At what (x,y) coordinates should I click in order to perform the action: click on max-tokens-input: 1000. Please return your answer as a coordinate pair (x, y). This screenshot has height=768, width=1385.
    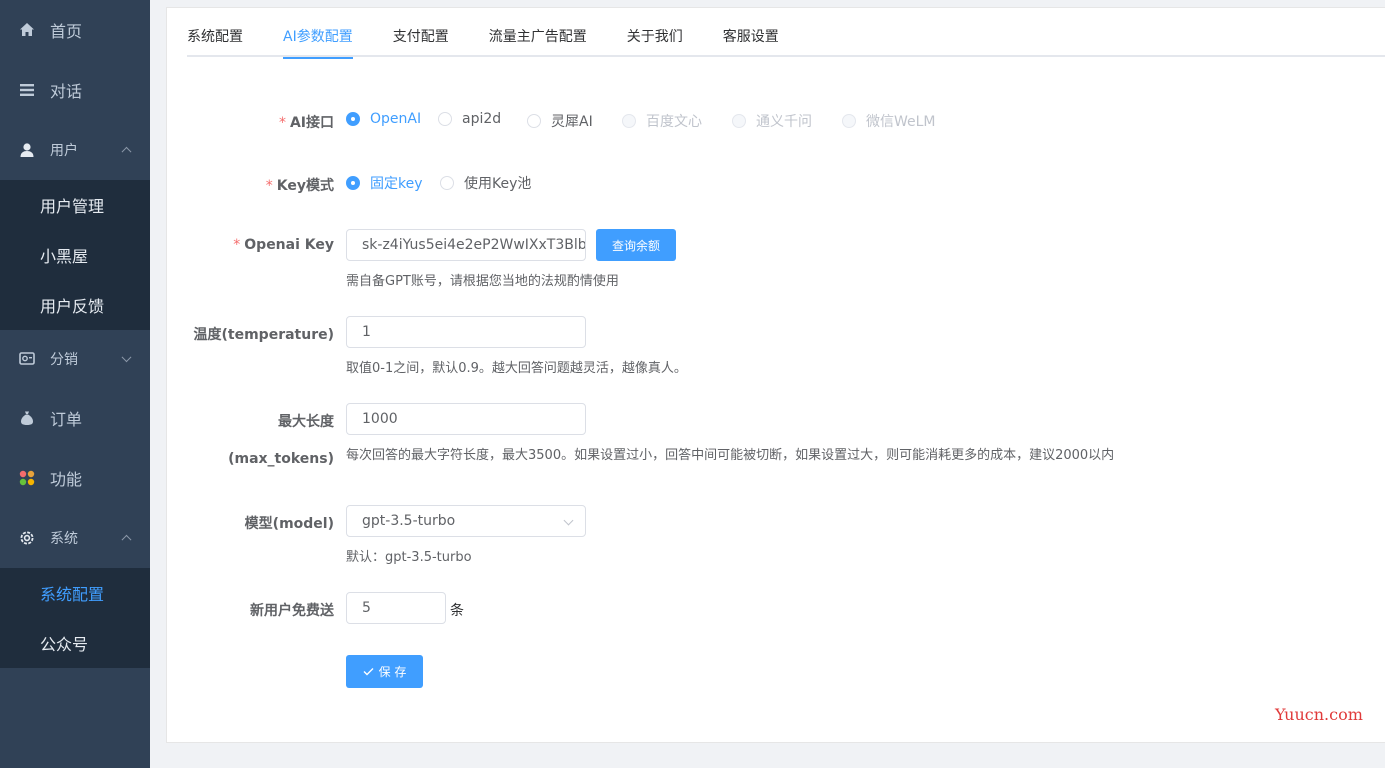
    Looking at the image, I should click on (466, 419).